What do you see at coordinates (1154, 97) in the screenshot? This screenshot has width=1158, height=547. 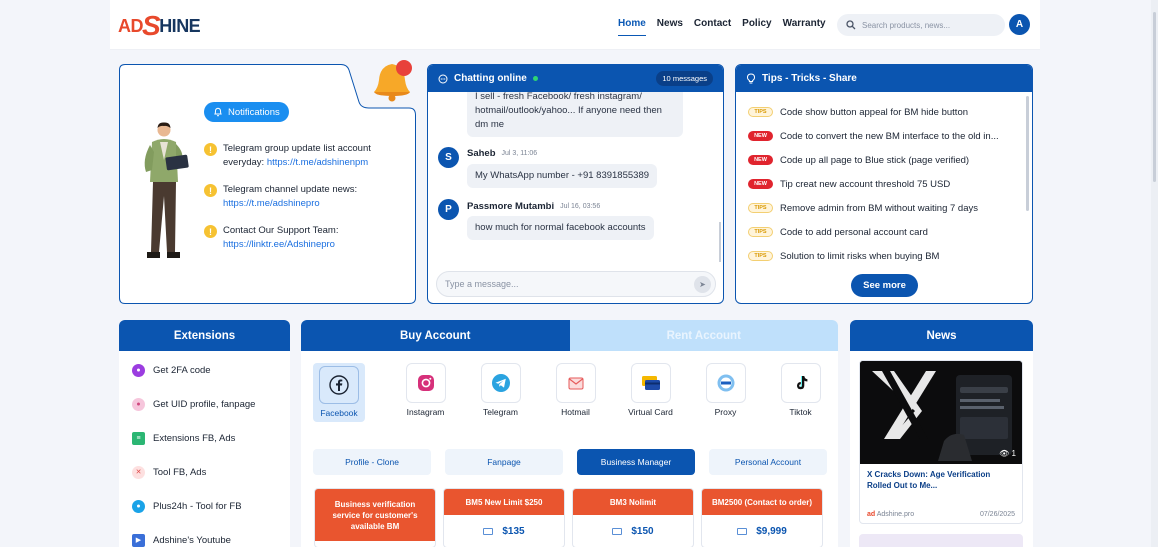 I see `scrollbar-thumb` at bounding box center [1154, 97].